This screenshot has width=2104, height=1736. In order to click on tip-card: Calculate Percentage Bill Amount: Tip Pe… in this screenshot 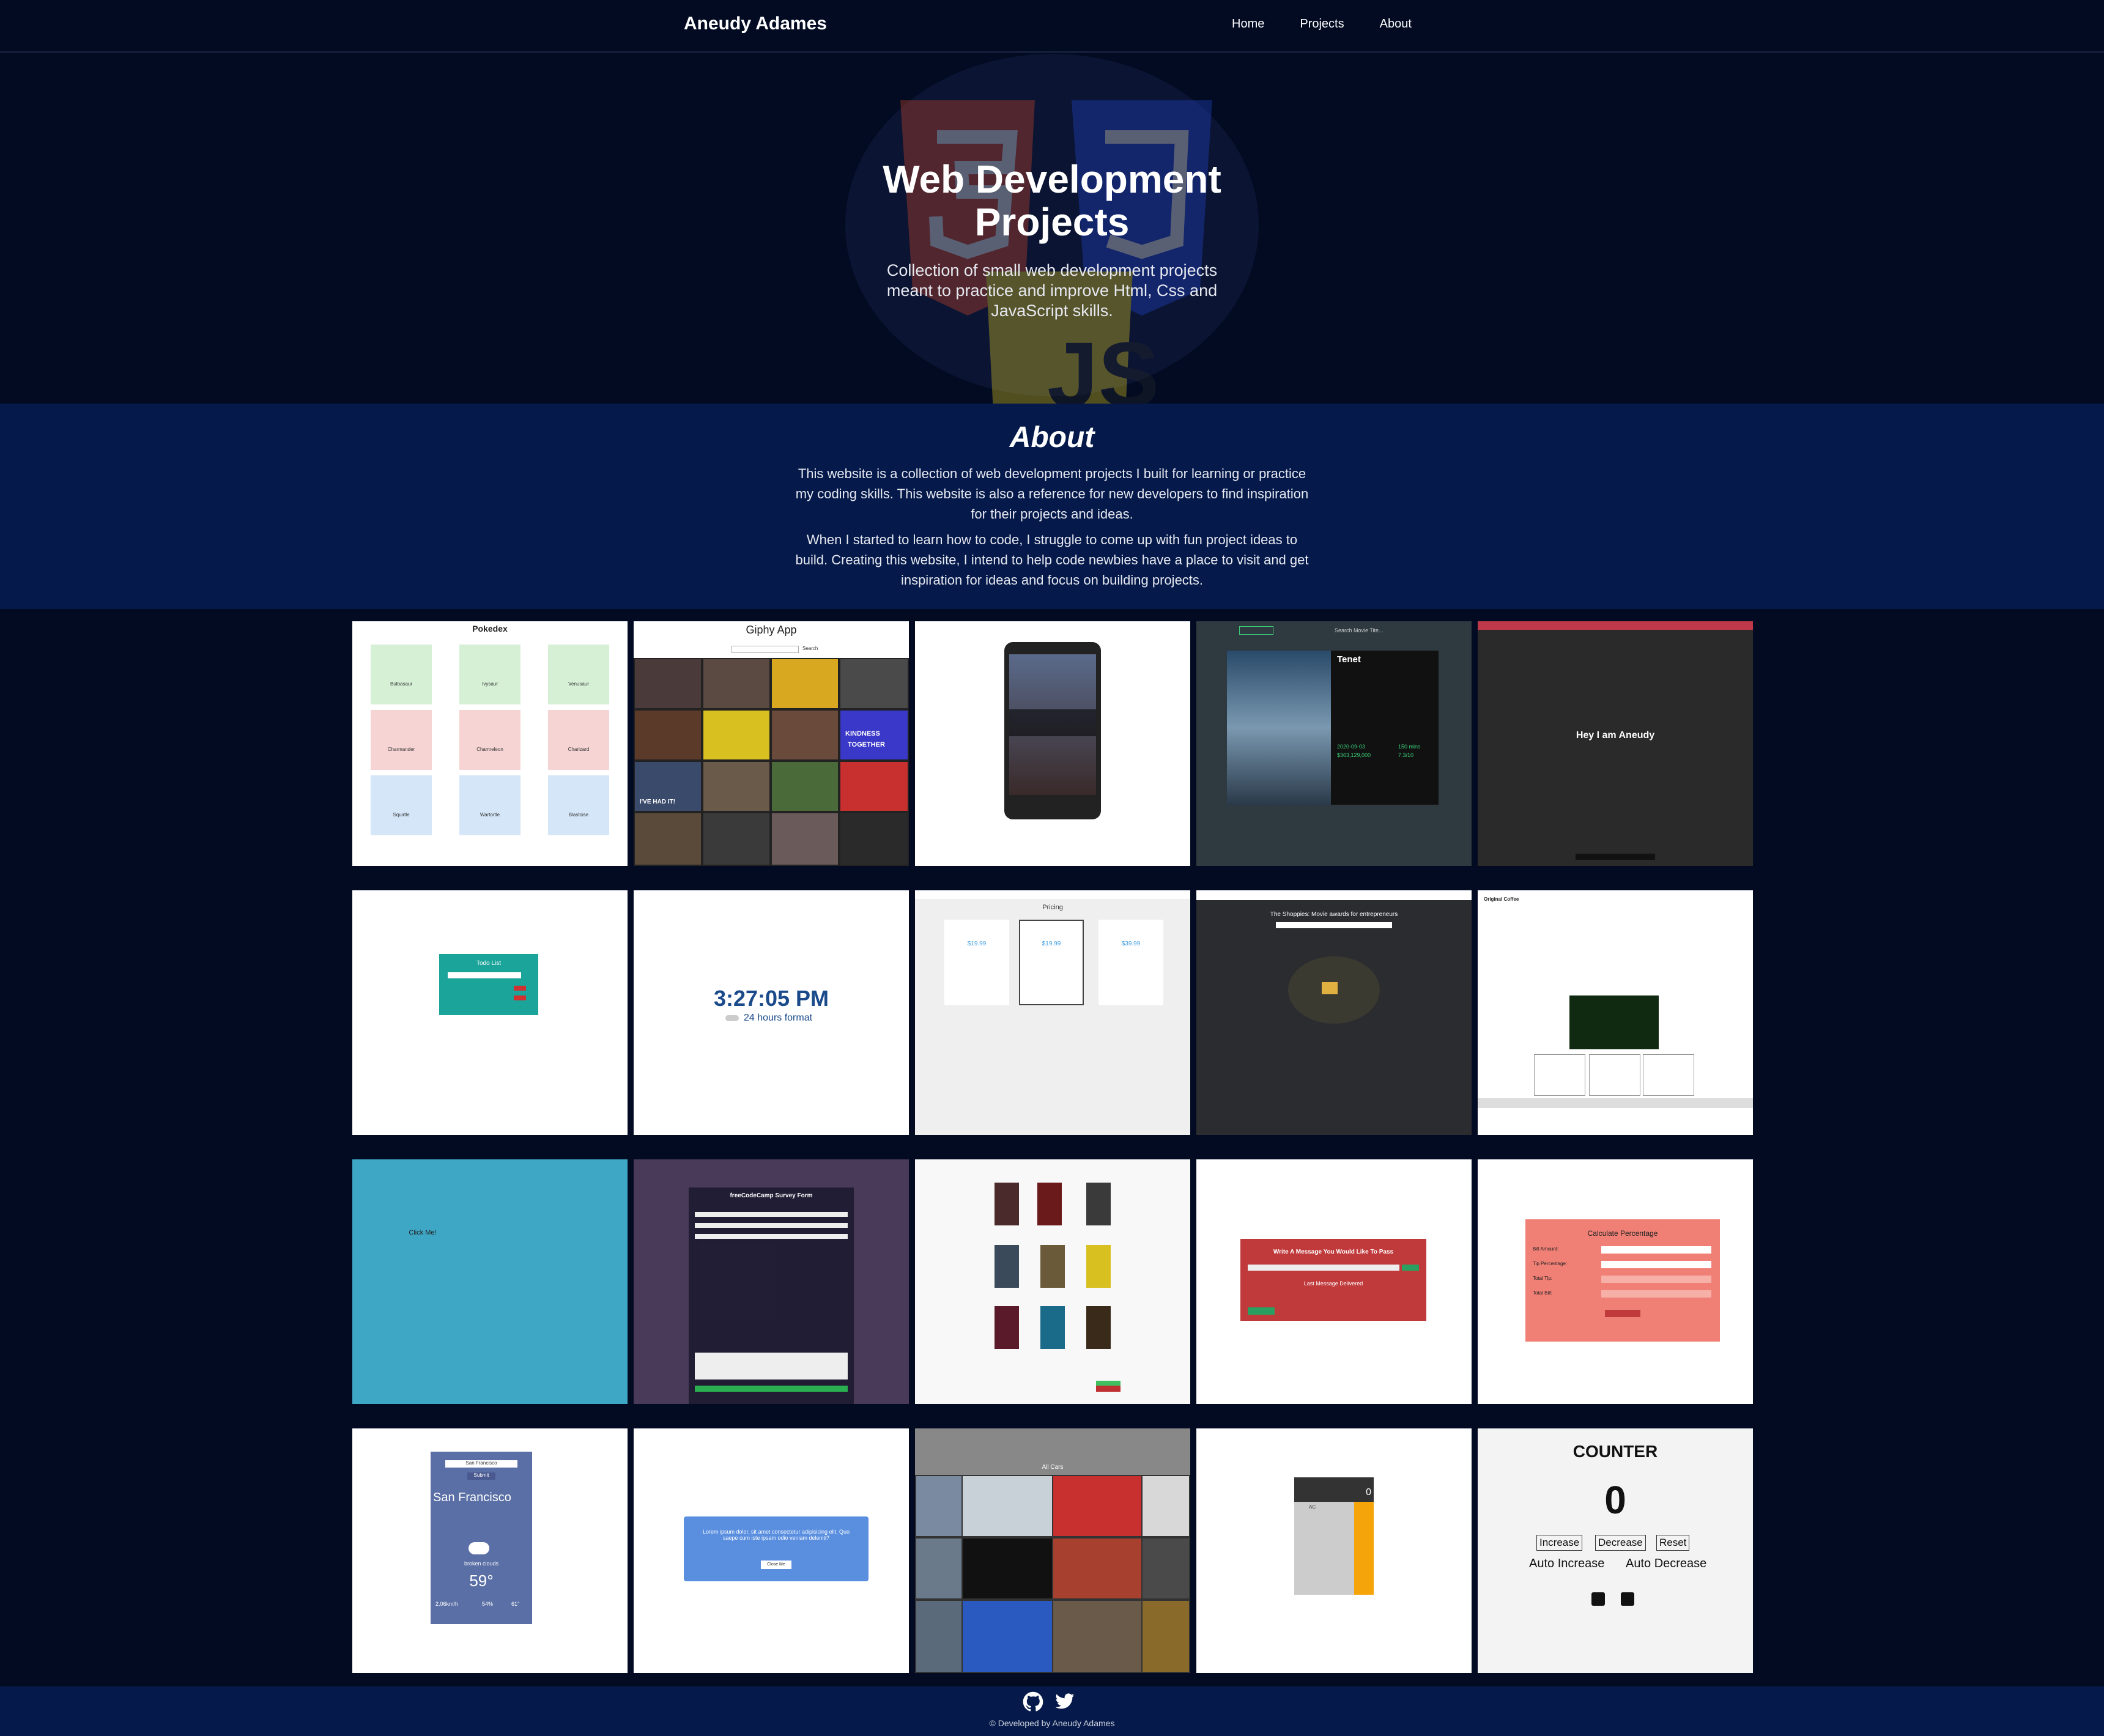, I will do `click(1622, 1280)`.